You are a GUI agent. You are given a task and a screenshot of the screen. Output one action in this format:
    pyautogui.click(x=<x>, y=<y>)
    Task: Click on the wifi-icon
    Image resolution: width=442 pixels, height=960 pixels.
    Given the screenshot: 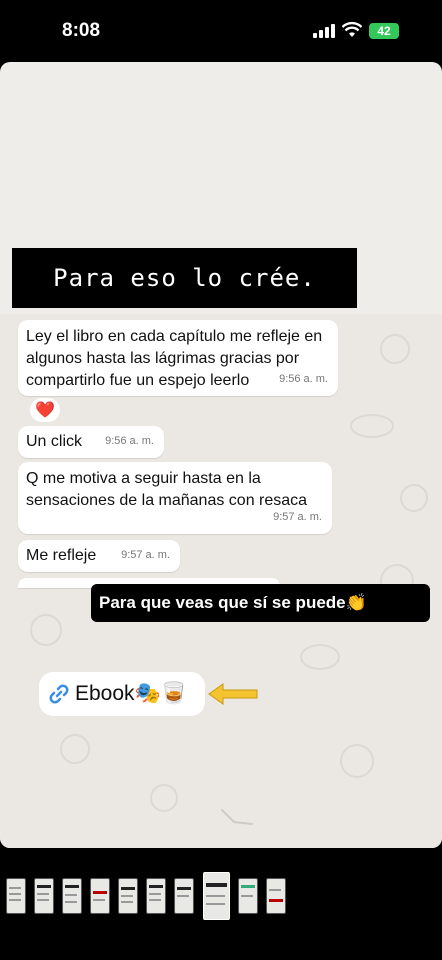 What is the action you would take?
    pyautogui.click(x=352, y=29)
    